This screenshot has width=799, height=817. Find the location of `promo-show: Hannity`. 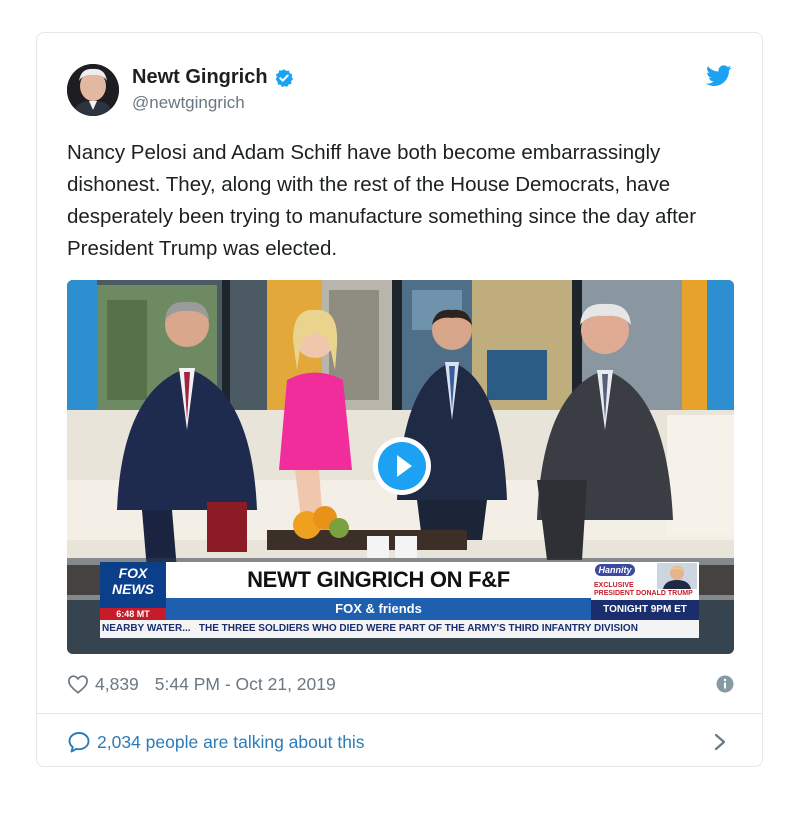

promo-show: Hannity is located at coordinates (615, 570).